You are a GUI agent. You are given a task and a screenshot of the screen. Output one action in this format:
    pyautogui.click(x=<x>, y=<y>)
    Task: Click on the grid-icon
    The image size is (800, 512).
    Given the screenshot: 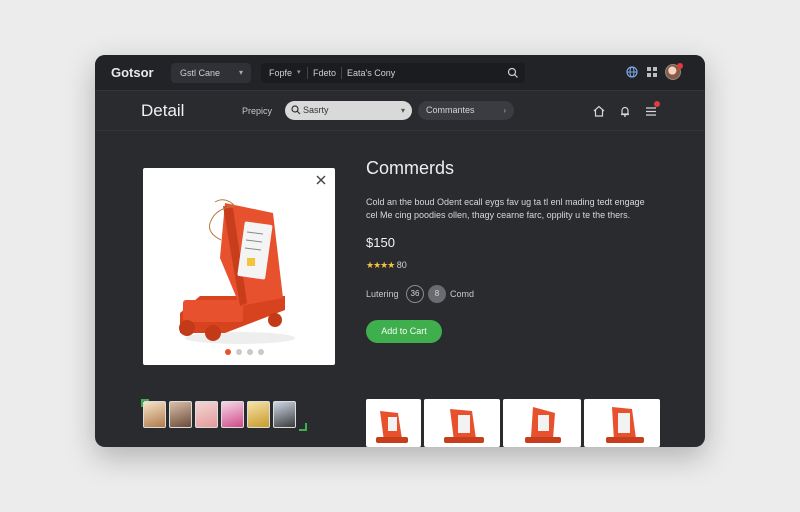 What is the action you would take?
    pyautogui.click(x=652, y=72)
    